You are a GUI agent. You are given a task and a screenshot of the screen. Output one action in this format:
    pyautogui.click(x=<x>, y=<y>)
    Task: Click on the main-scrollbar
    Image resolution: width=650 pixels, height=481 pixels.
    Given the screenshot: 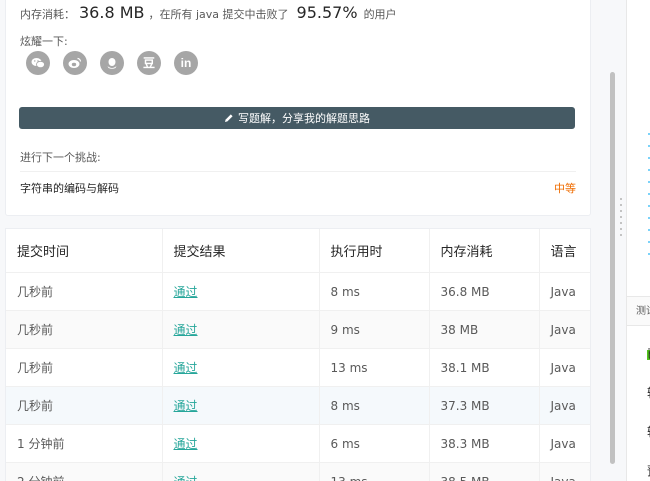 What is the action you would take?
    pyautogui.click(x=612, y=240)
    